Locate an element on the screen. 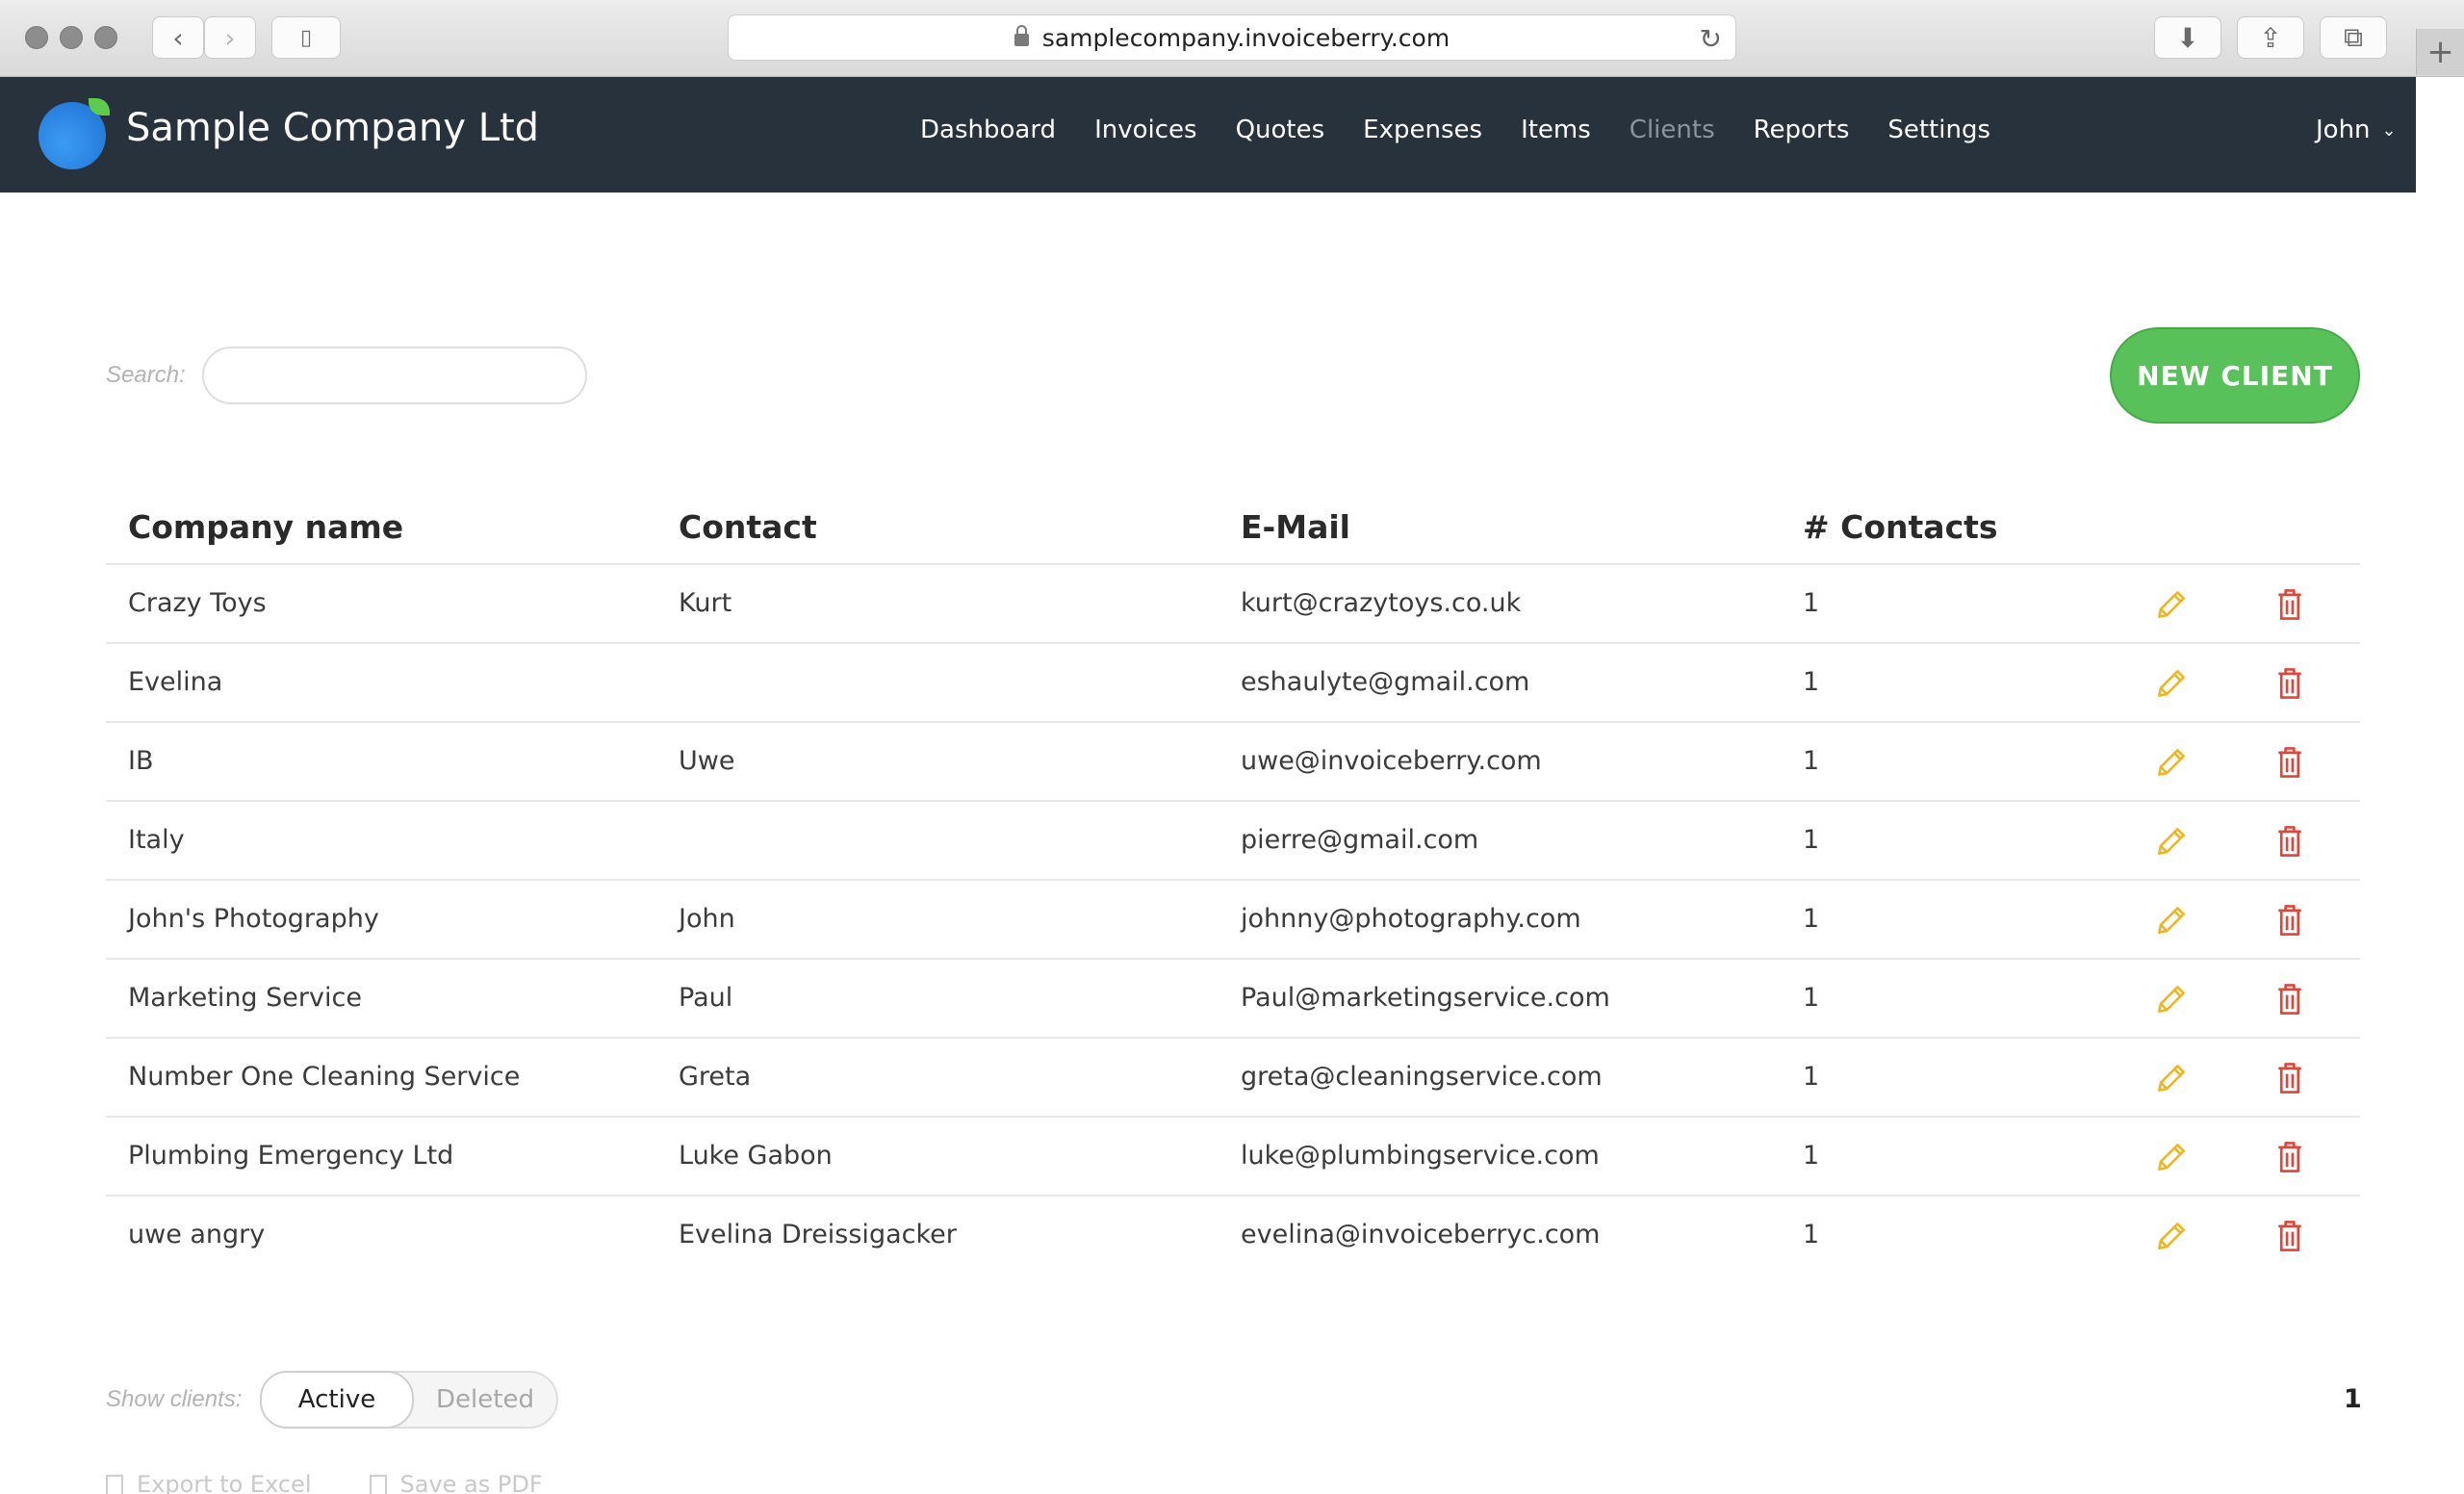  nav-reports: Reports is located at coordinates (1802, 130).